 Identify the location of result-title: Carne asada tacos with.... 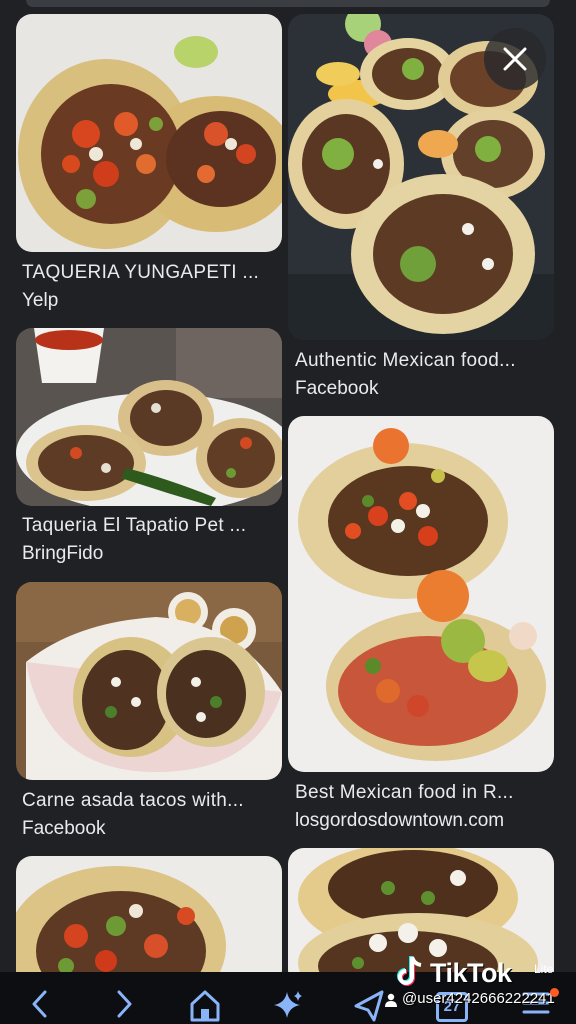
(133, 801).